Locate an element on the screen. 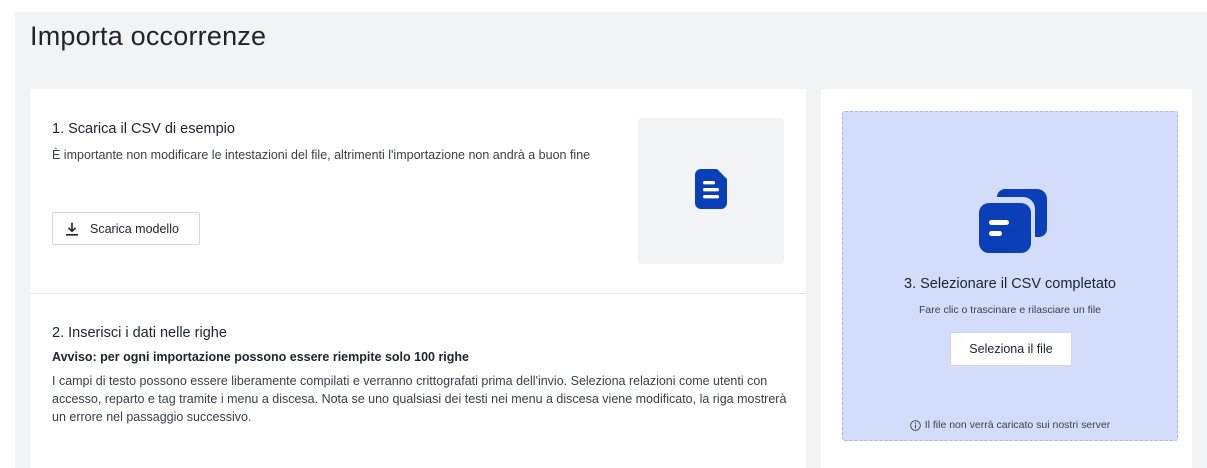 The height and width of the screenshot is (468, 1207). step2-title: 2. Inserisci i dati nelle righe is located at coordinates (139, 333).